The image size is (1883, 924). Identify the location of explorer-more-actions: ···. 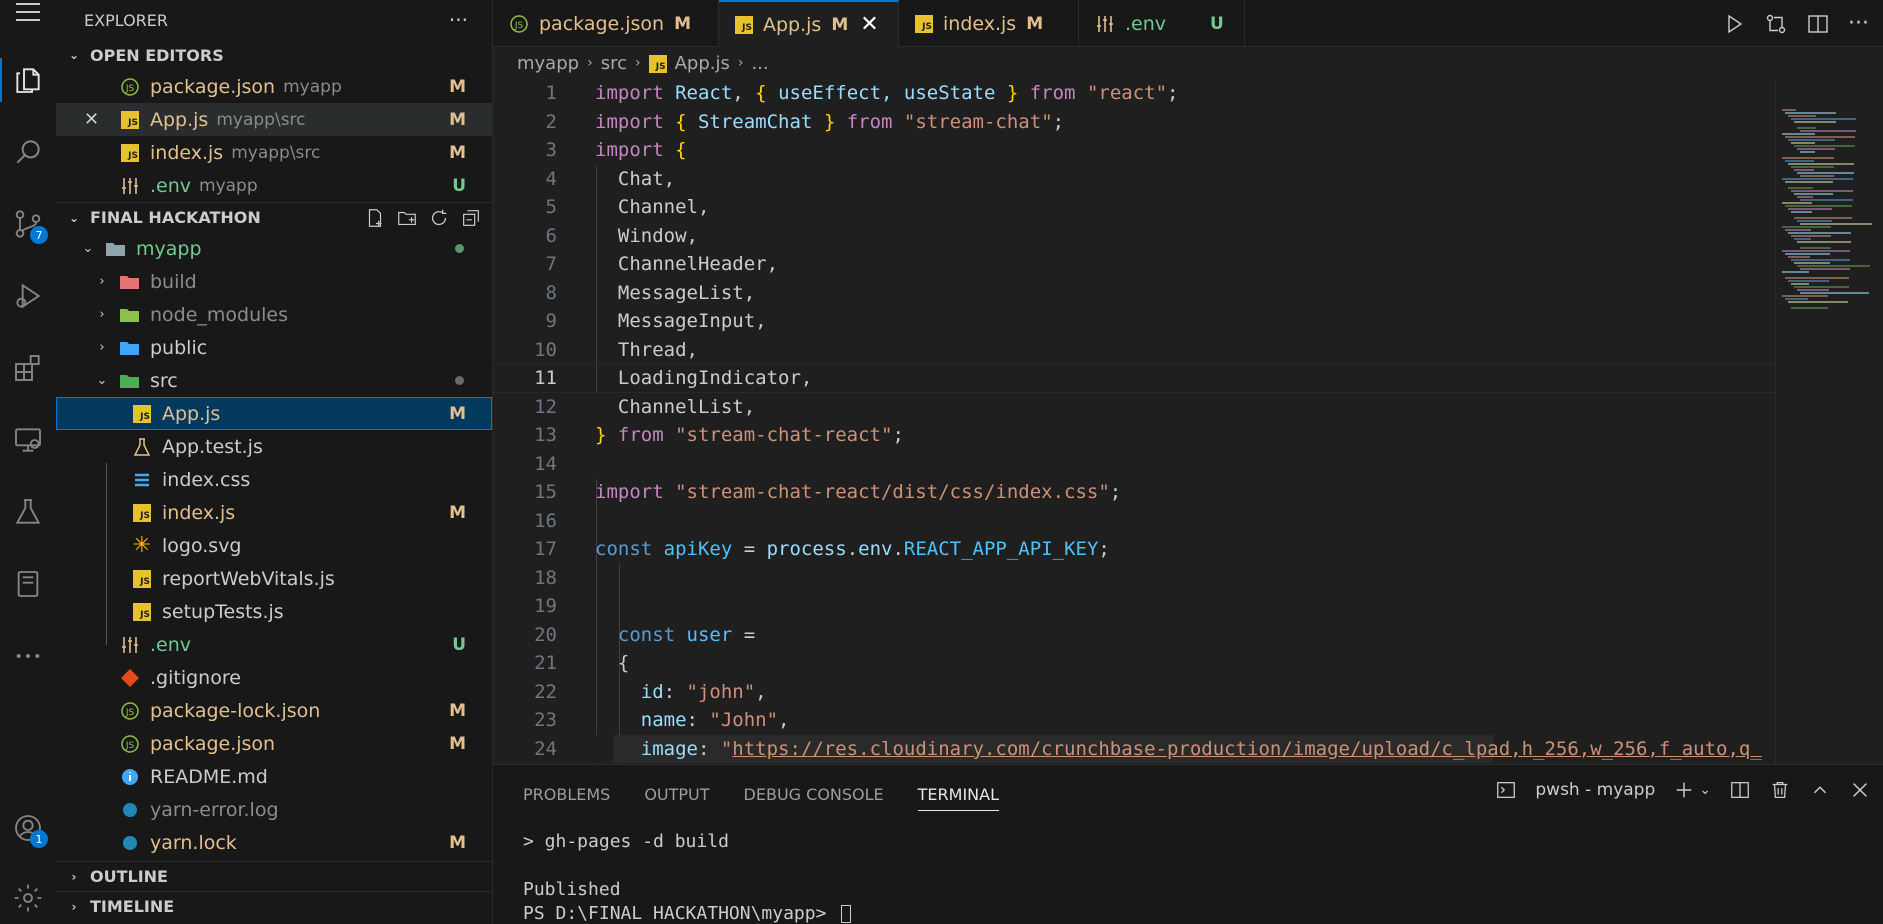
(458, 20).